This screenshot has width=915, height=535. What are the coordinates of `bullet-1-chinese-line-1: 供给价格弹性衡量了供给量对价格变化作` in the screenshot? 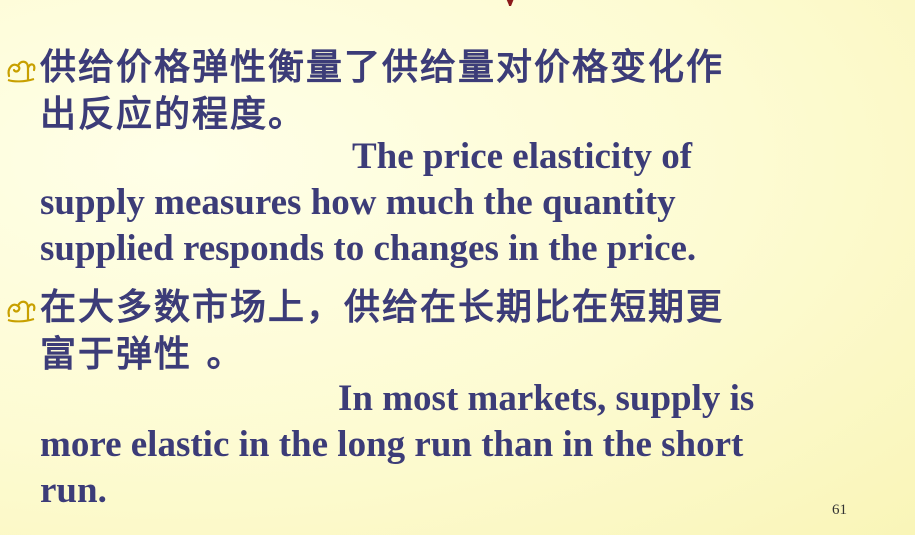 It's located at (382, 67).